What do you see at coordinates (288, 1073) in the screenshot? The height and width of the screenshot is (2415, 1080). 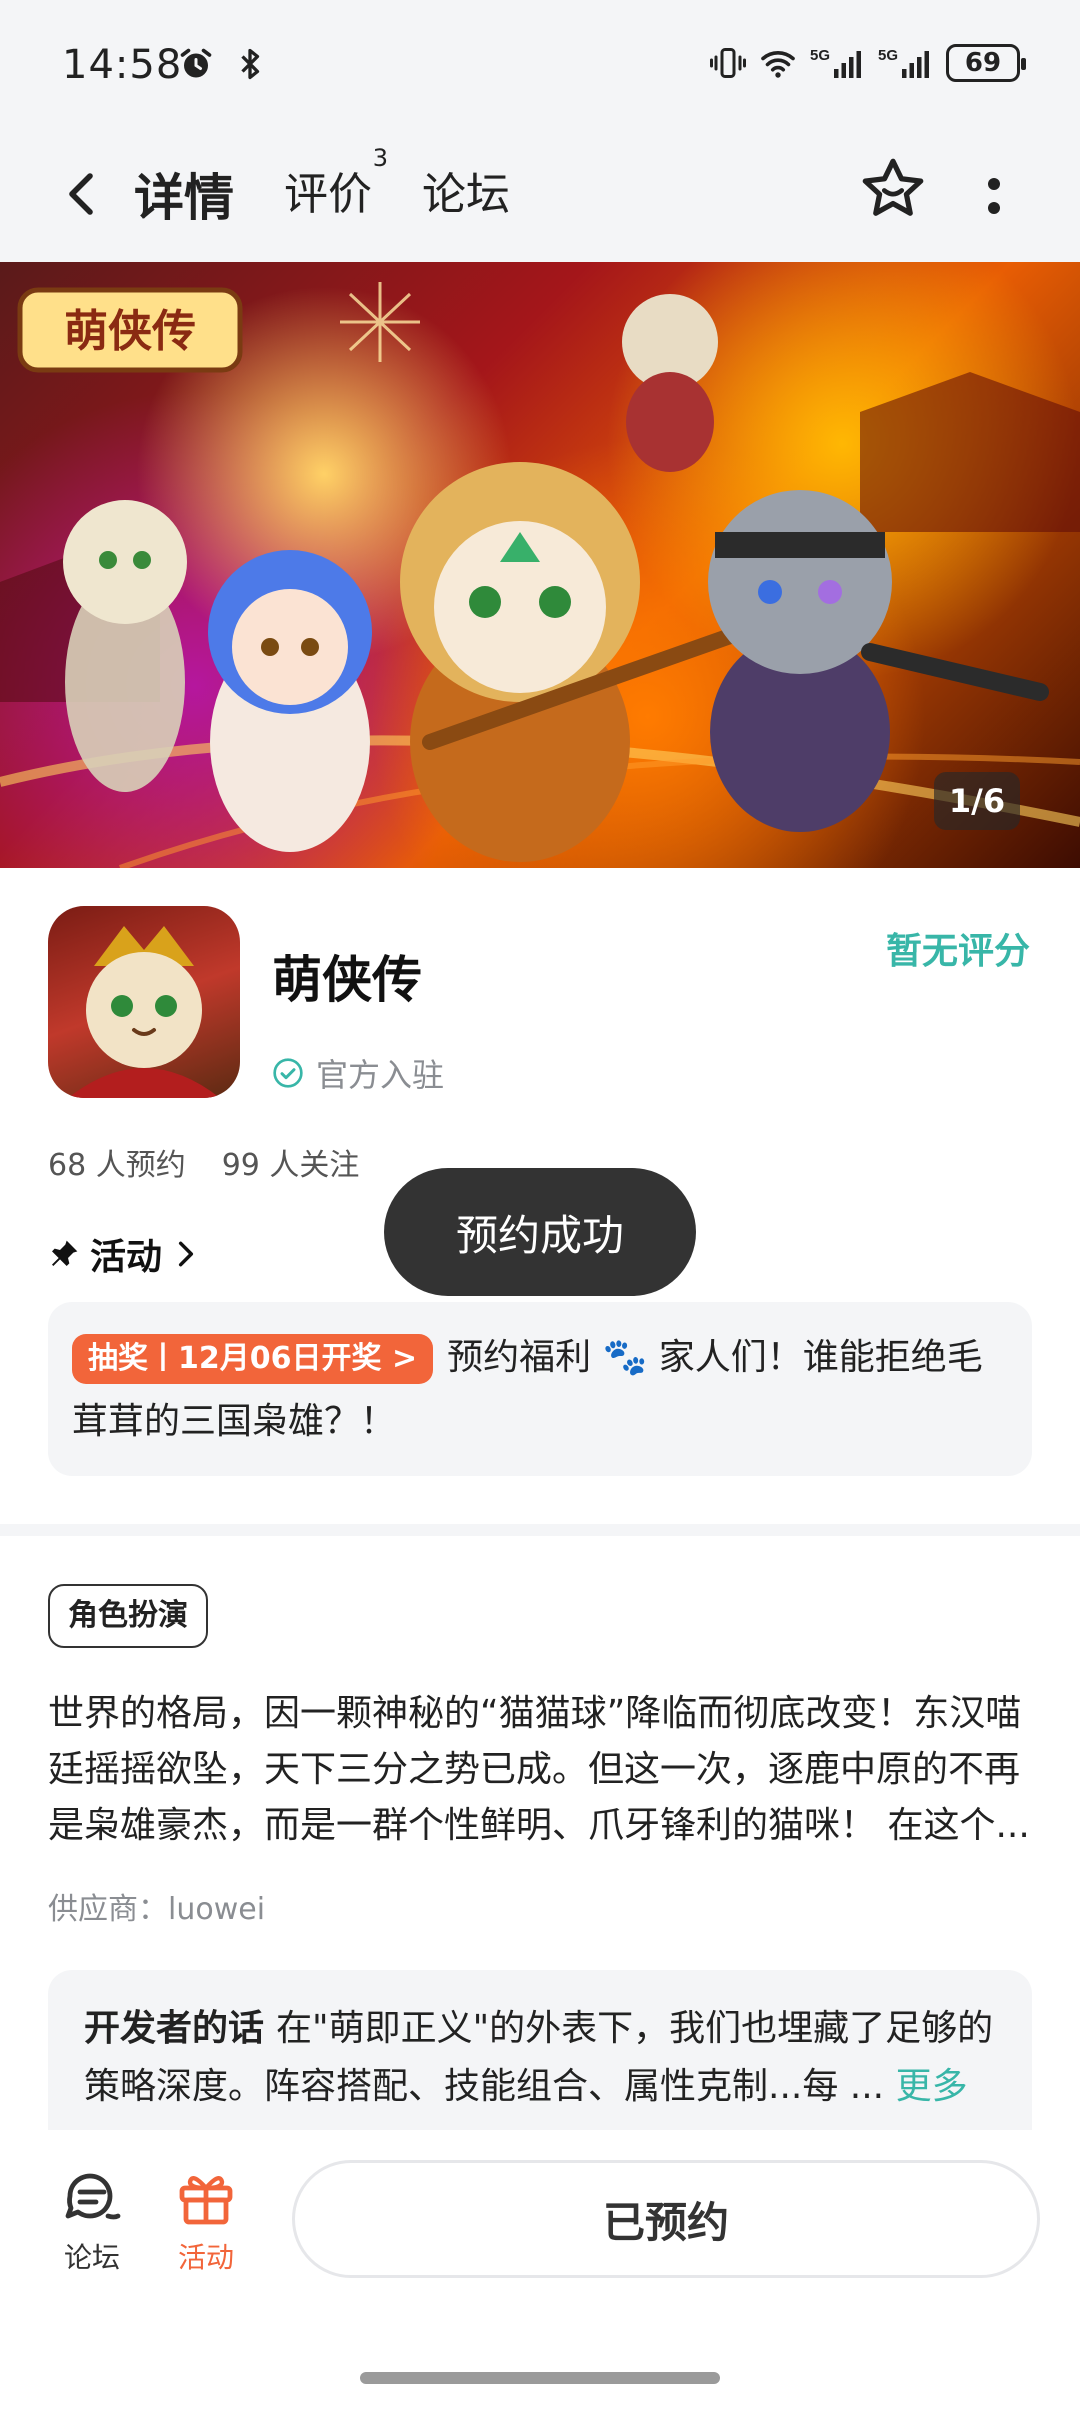 I see `verified-check-icon` at bounding box center [288, 1073].